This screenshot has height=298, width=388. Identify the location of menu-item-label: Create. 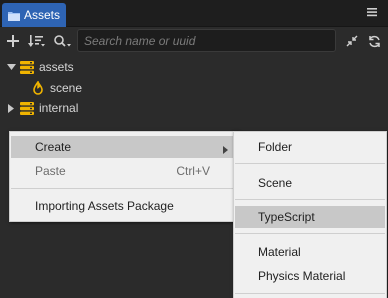
(53, 147).